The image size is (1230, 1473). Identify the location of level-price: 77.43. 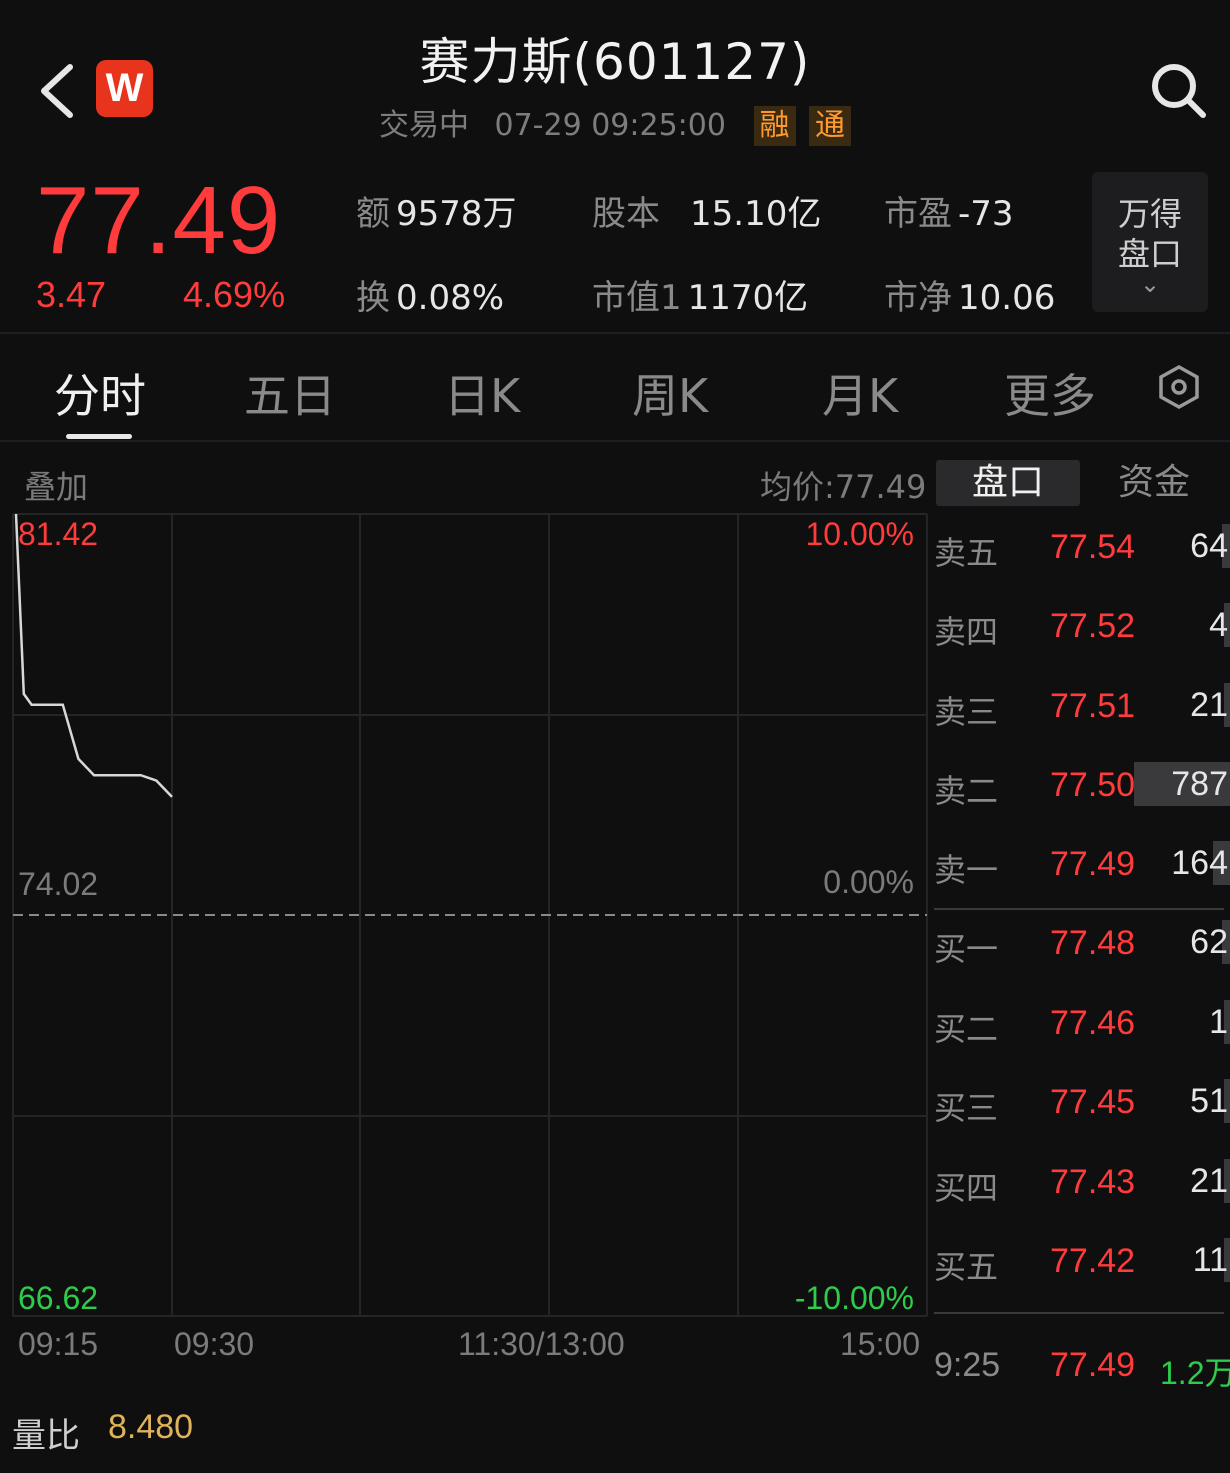
(1093, 1182).